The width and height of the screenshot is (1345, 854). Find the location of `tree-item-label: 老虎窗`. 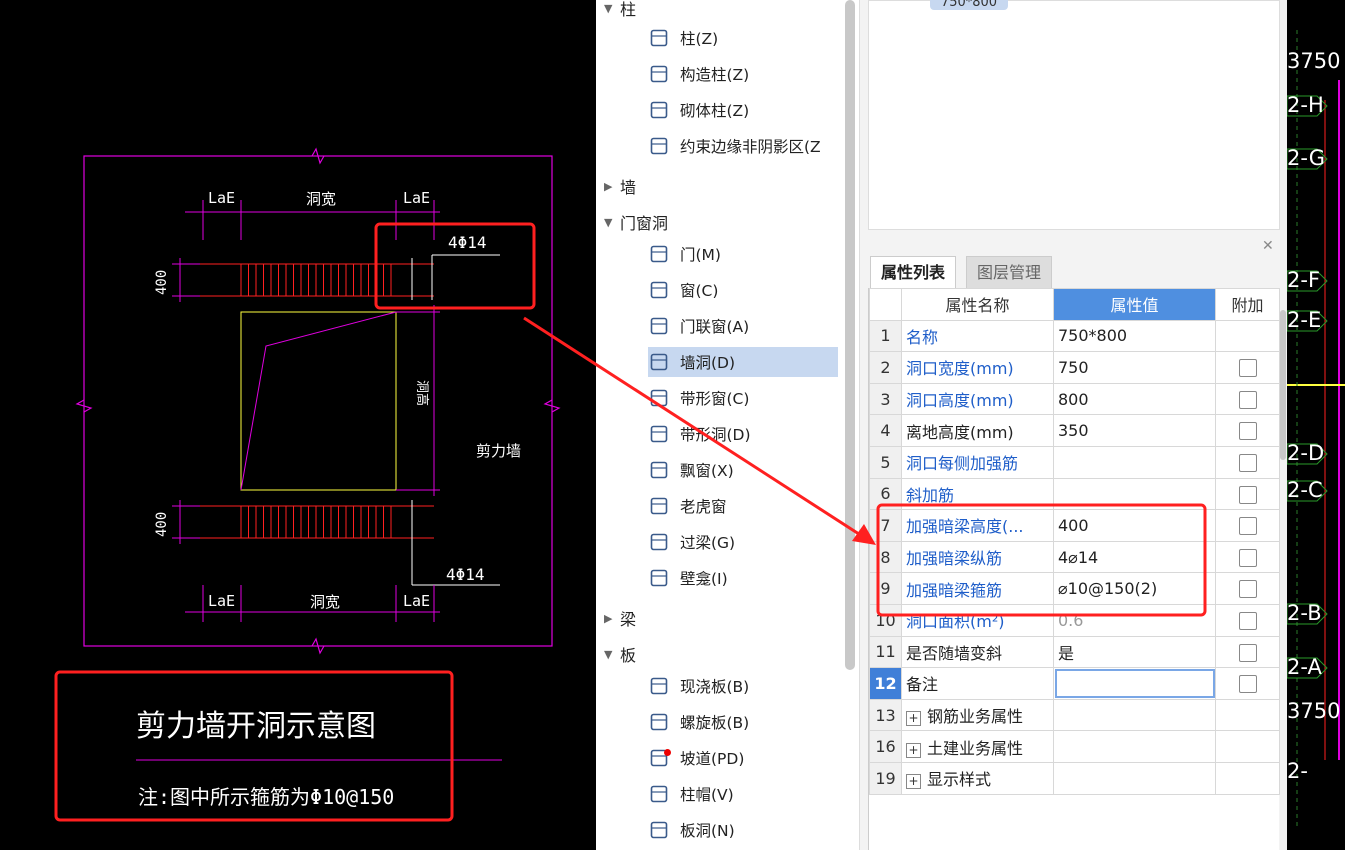

tree-item-label: 老虎窗 is located at coordinates (703, 507).